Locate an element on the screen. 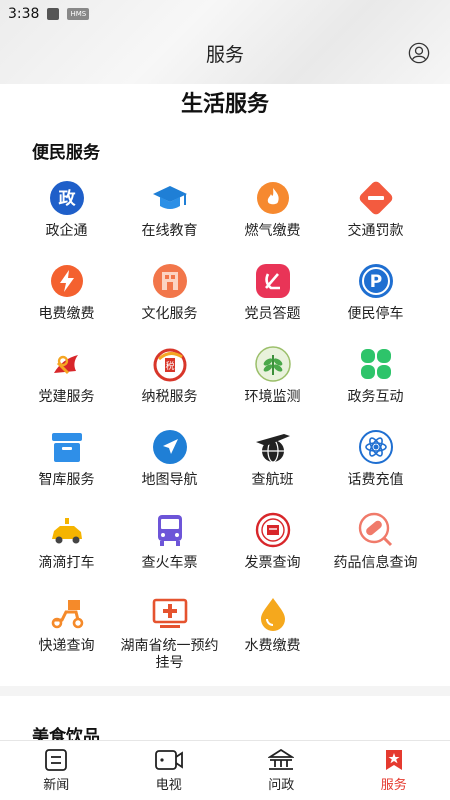 The height and width of the screenshot is (800, 450). service-label: 政企通 is located at coordinates (66, 231).